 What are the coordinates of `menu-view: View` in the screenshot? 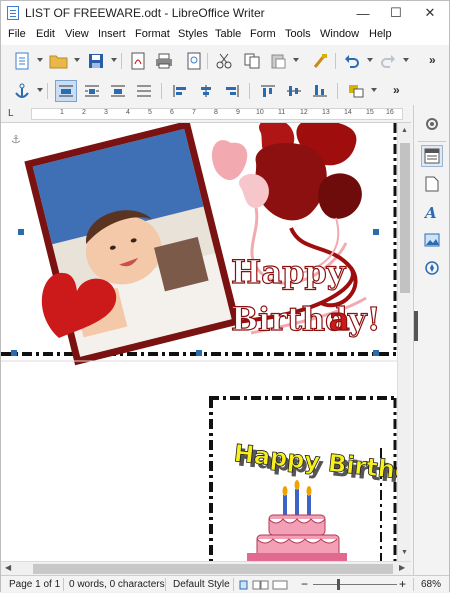 It's located at (77, 34).